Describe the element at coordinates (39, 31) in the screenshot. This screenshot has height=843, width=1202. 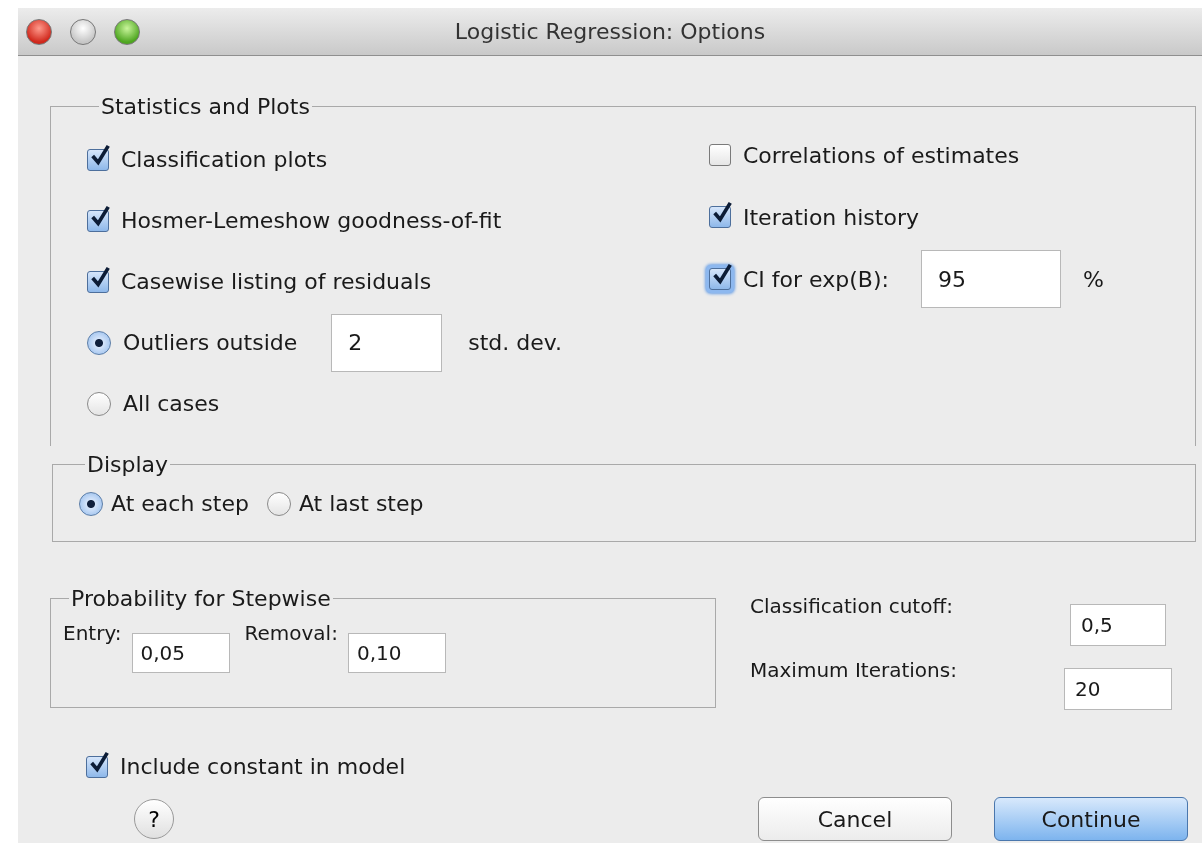
I see `close-icon` at that location.